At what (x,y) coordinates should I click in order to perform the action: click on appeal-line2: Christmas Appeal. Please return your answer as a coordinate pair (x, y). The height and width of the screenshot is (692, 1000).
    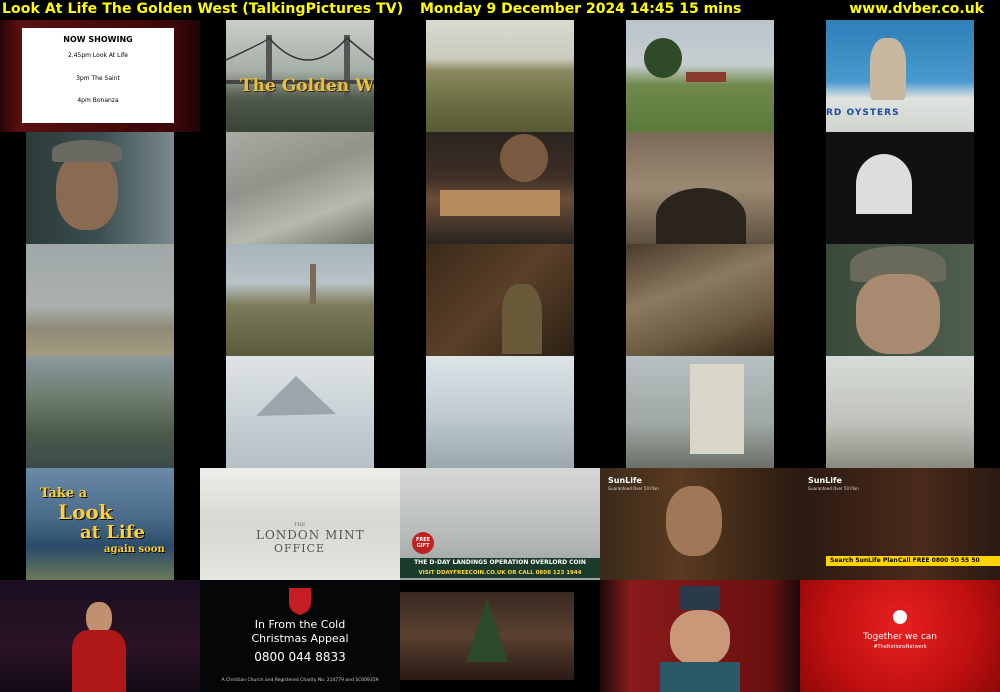
    Looking at the image, I should click on (300, 638).